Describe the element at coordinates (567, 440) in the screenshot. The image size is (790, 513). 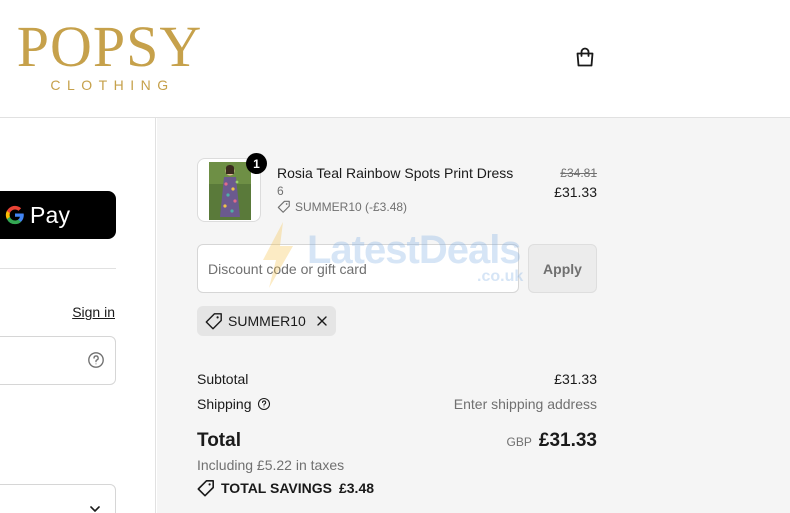
I see `total-value: £31.33` at that location.